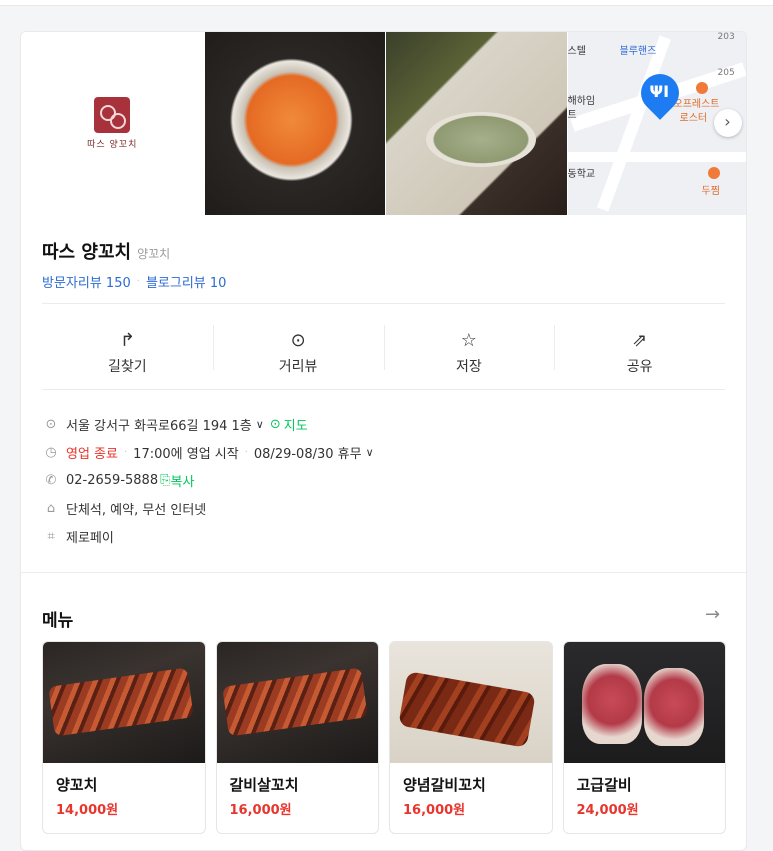 The width and height of the screenshot is (773, 851). What do you see at coordinates (581, 174) in the screenshot?
I see `map-label: 동학교` at bounding box center [581, 174].